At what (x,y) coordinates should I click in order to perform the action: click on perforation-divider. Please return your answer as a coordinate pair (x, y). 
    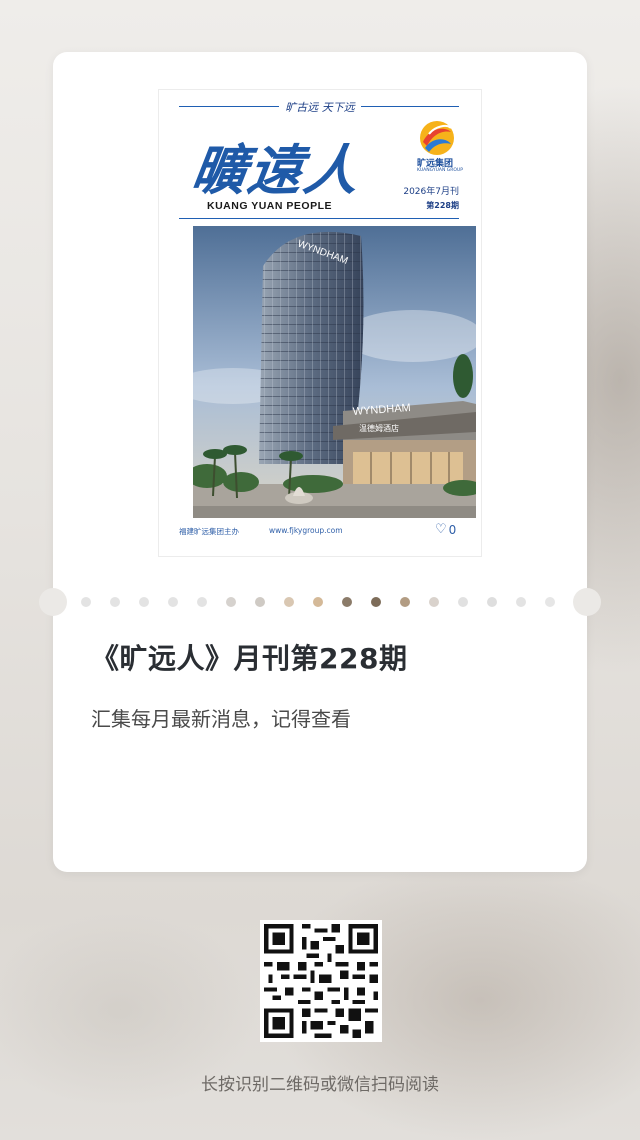
    Looking at the image, I should click on (320, 602).